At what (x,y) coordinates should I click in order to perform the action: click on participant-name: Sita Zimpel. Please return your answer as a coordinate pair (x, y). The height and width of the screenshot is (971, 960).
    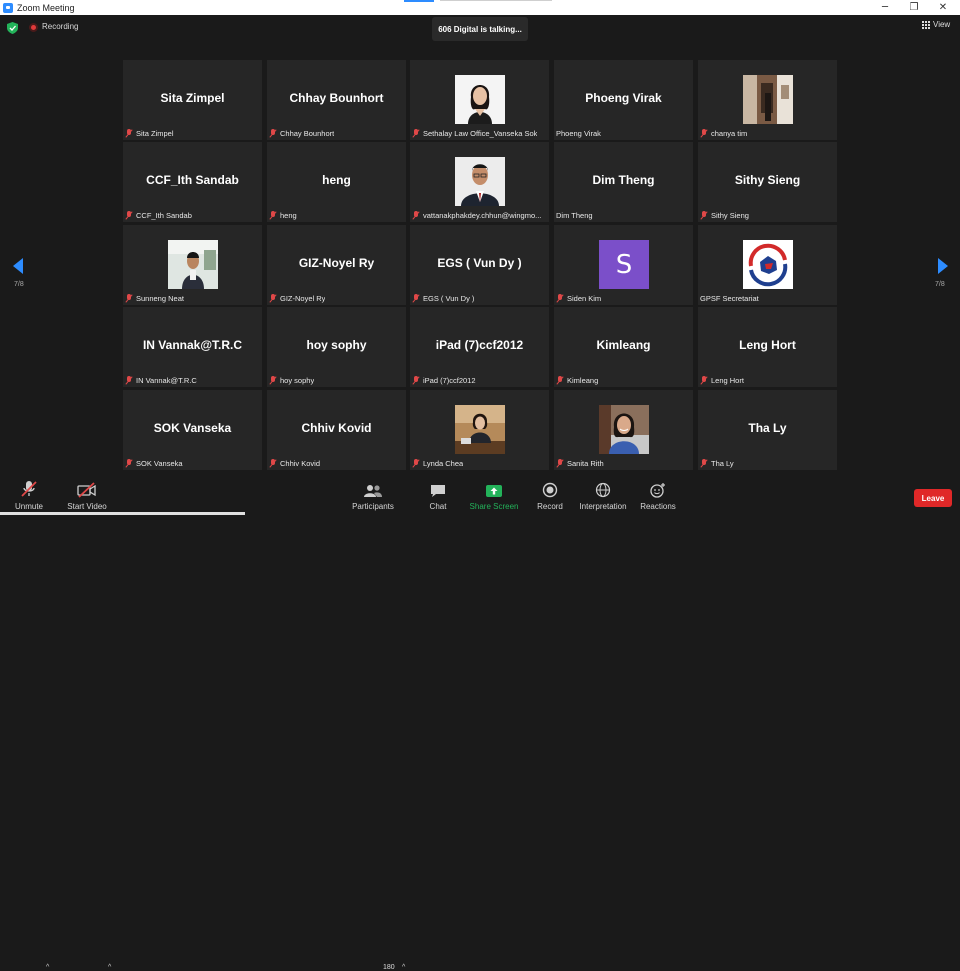
    Looking at the image, I should click on (155, 133).